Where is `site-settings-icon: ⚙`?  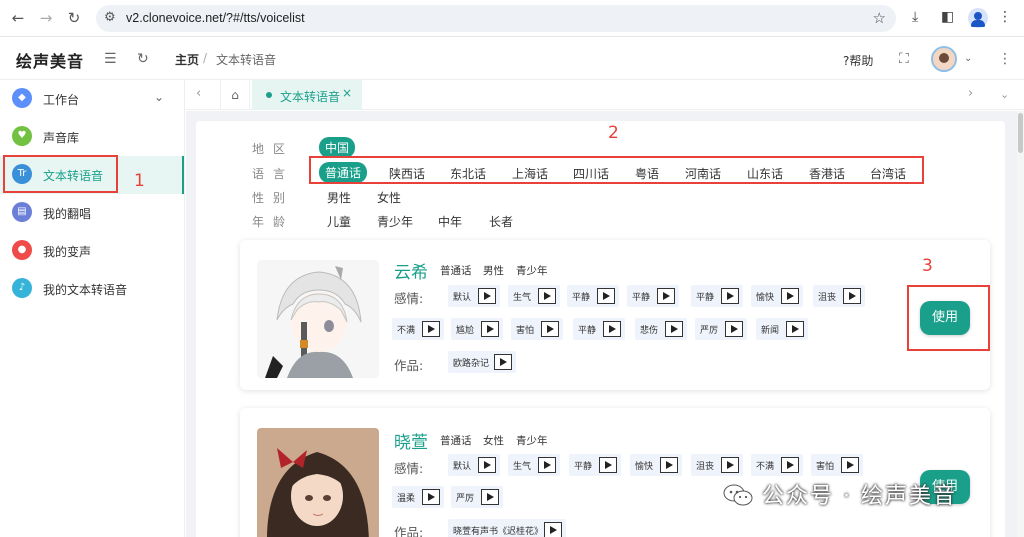
site-settings-icon: ⚙ is located at coordinates (110, 17).